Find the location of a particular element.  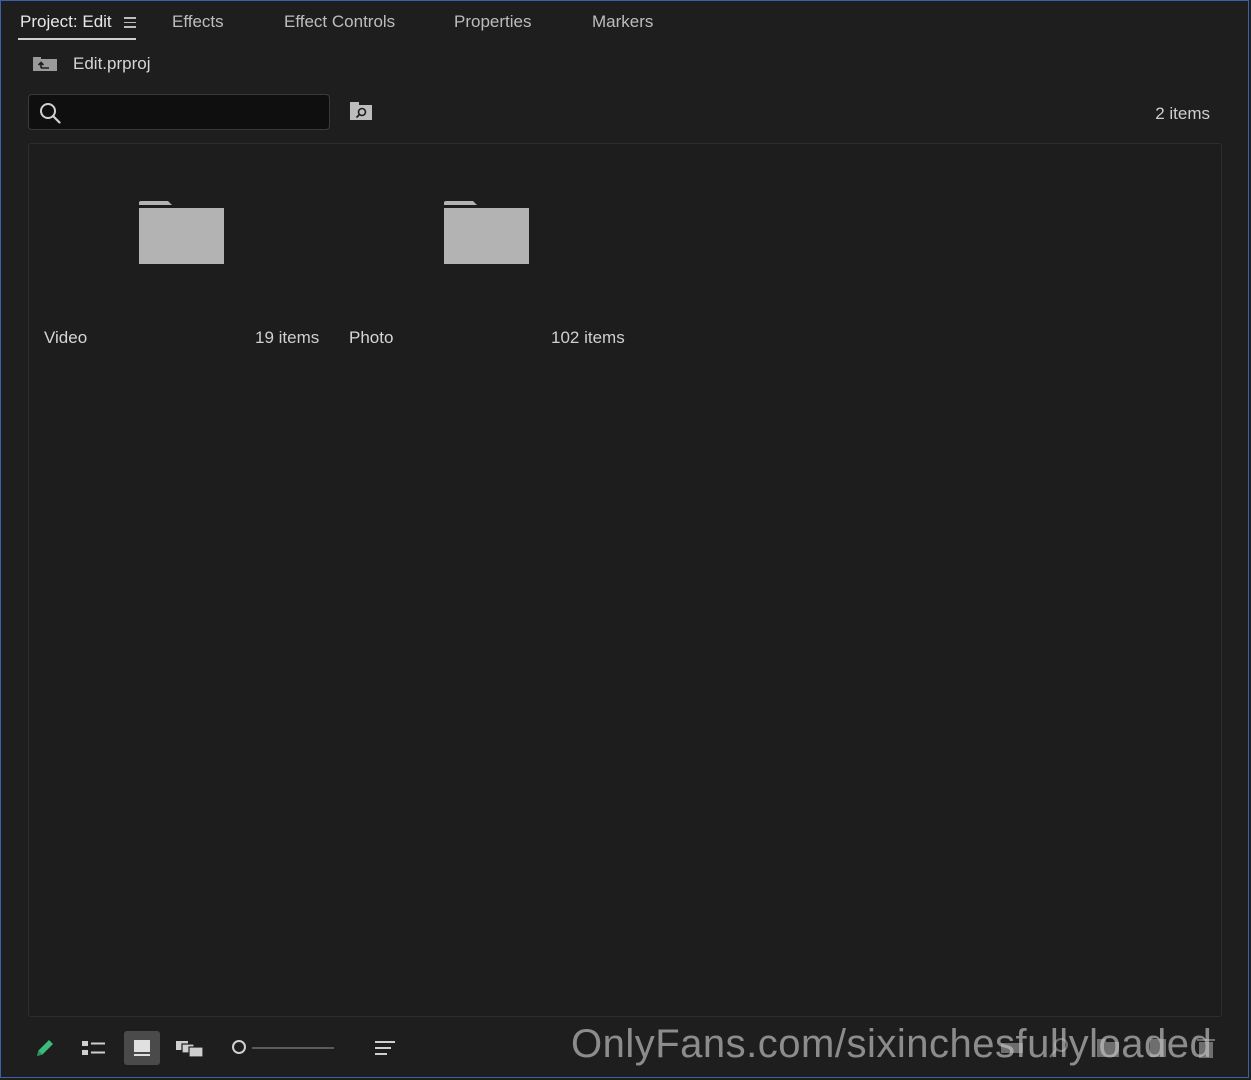

bin-name: Video is located at coordinates (66, 337).